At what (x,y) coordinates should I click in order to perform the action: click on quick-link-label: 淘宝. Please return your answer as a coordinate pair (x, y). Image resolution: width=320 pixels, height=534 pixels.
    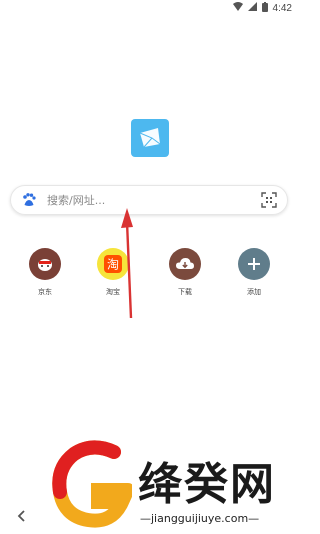
    Looking at the image, I should click on (113, 292).